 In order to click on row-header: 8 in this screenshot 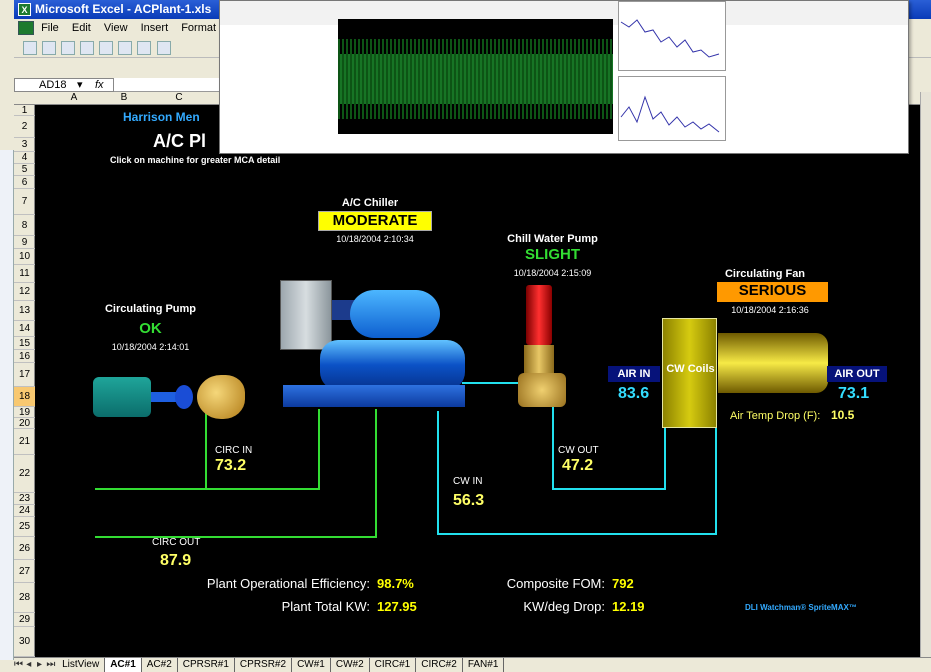, I will do `click(24, 225)`.